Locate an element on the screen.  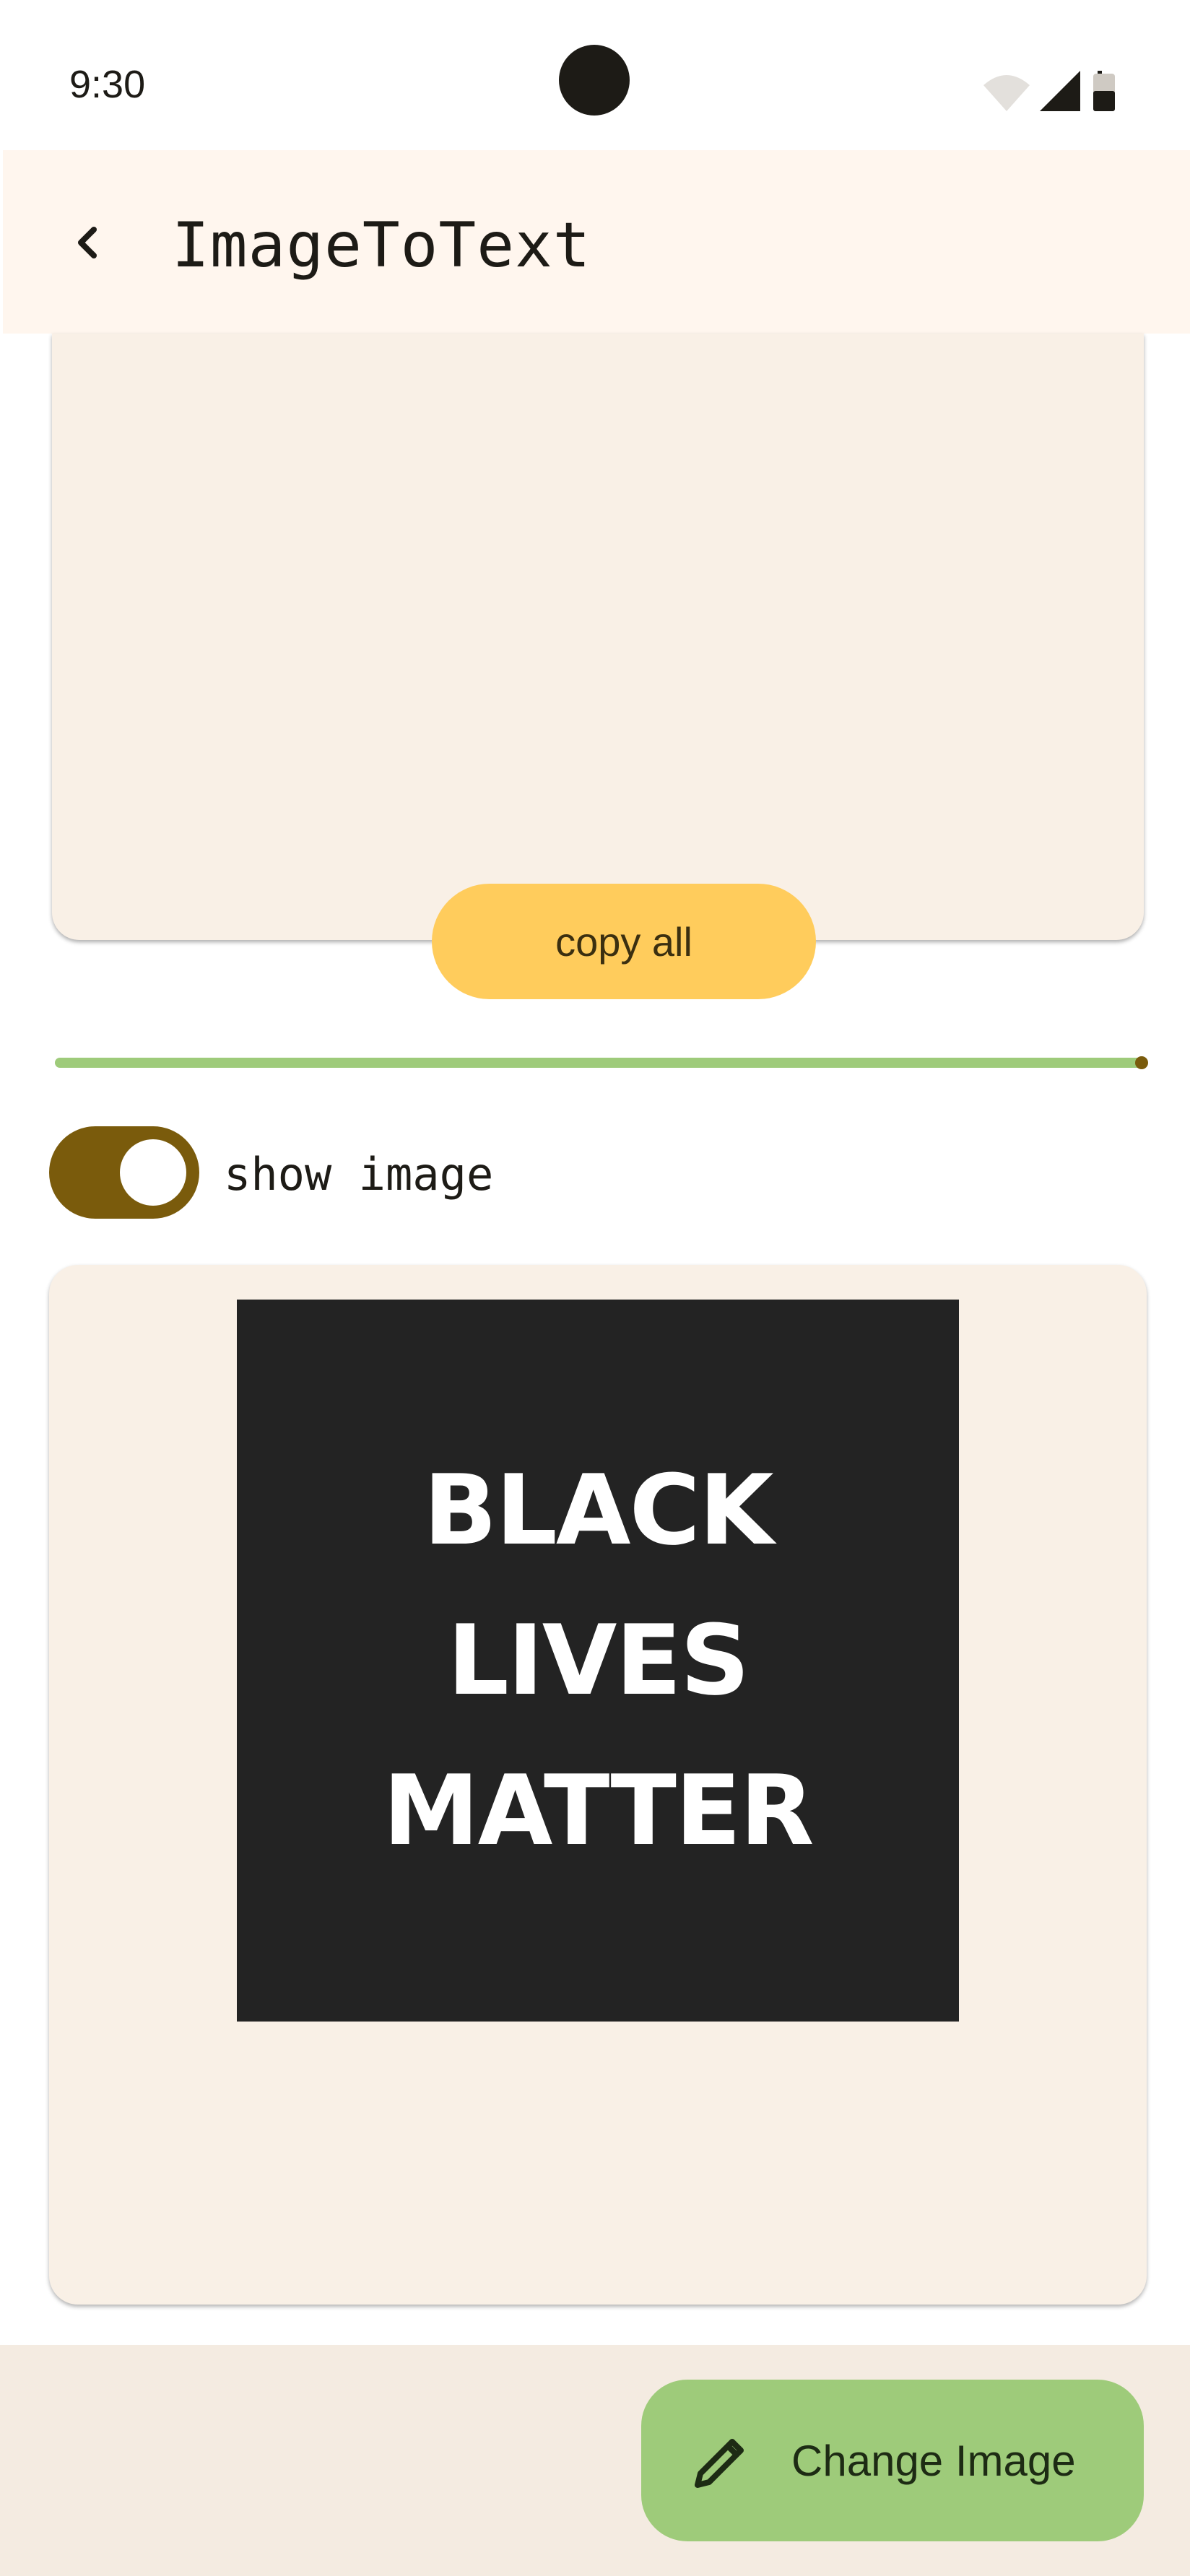
progress-indicator-end is located at coordinates (1141, 1062).